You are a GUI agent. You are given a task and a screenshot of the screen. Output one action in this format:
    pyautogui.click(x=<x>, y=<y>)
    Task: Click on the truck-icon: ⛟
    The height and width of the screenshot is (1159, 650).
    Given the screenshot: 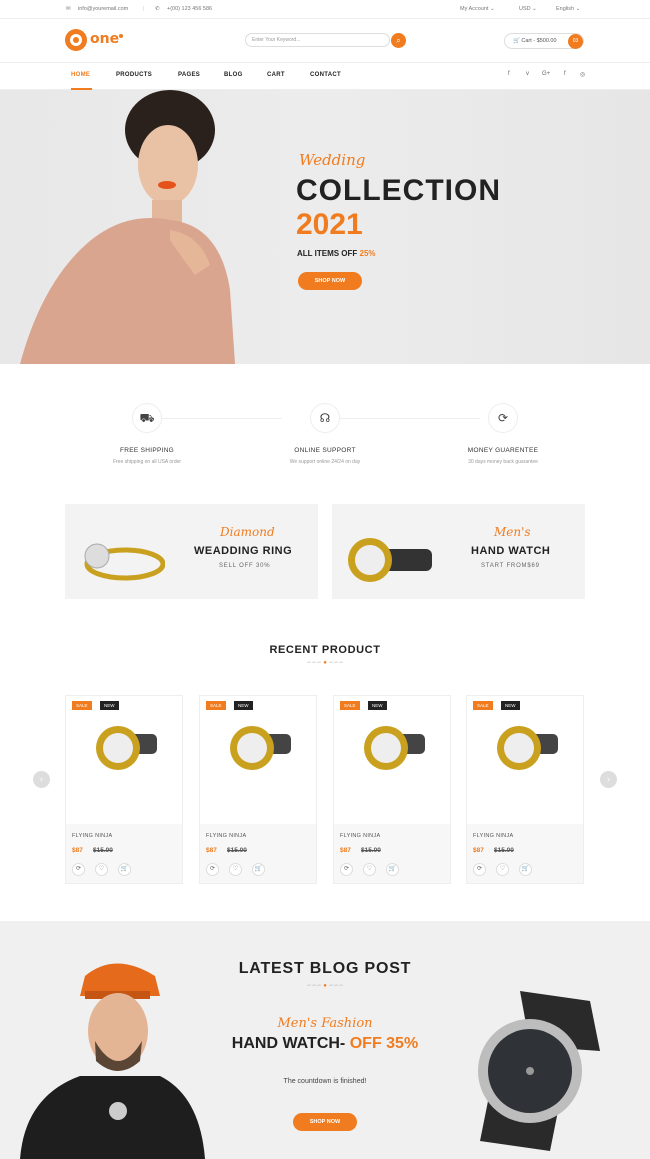 What is the action you would take?
    pyautogui.click(x=147, y=418)
    